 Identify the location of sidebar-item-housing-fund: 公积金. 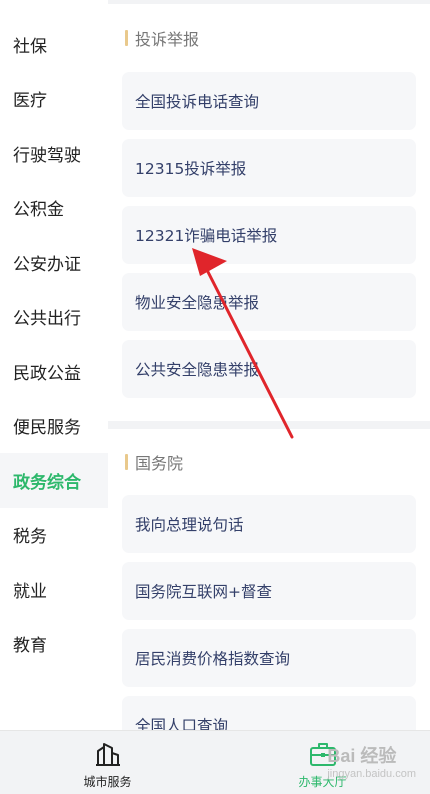
(54, 208).